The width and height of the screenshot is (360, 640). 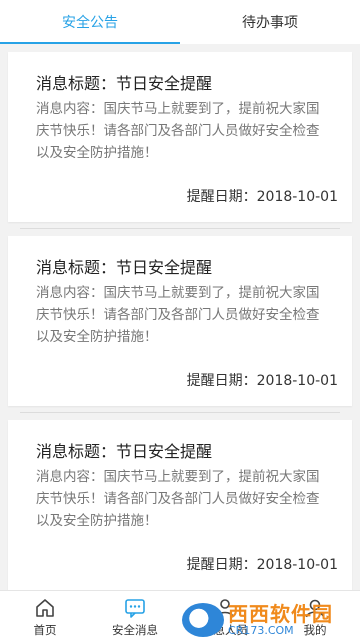 I want to click on message-icon, so click(x=135, y=608).